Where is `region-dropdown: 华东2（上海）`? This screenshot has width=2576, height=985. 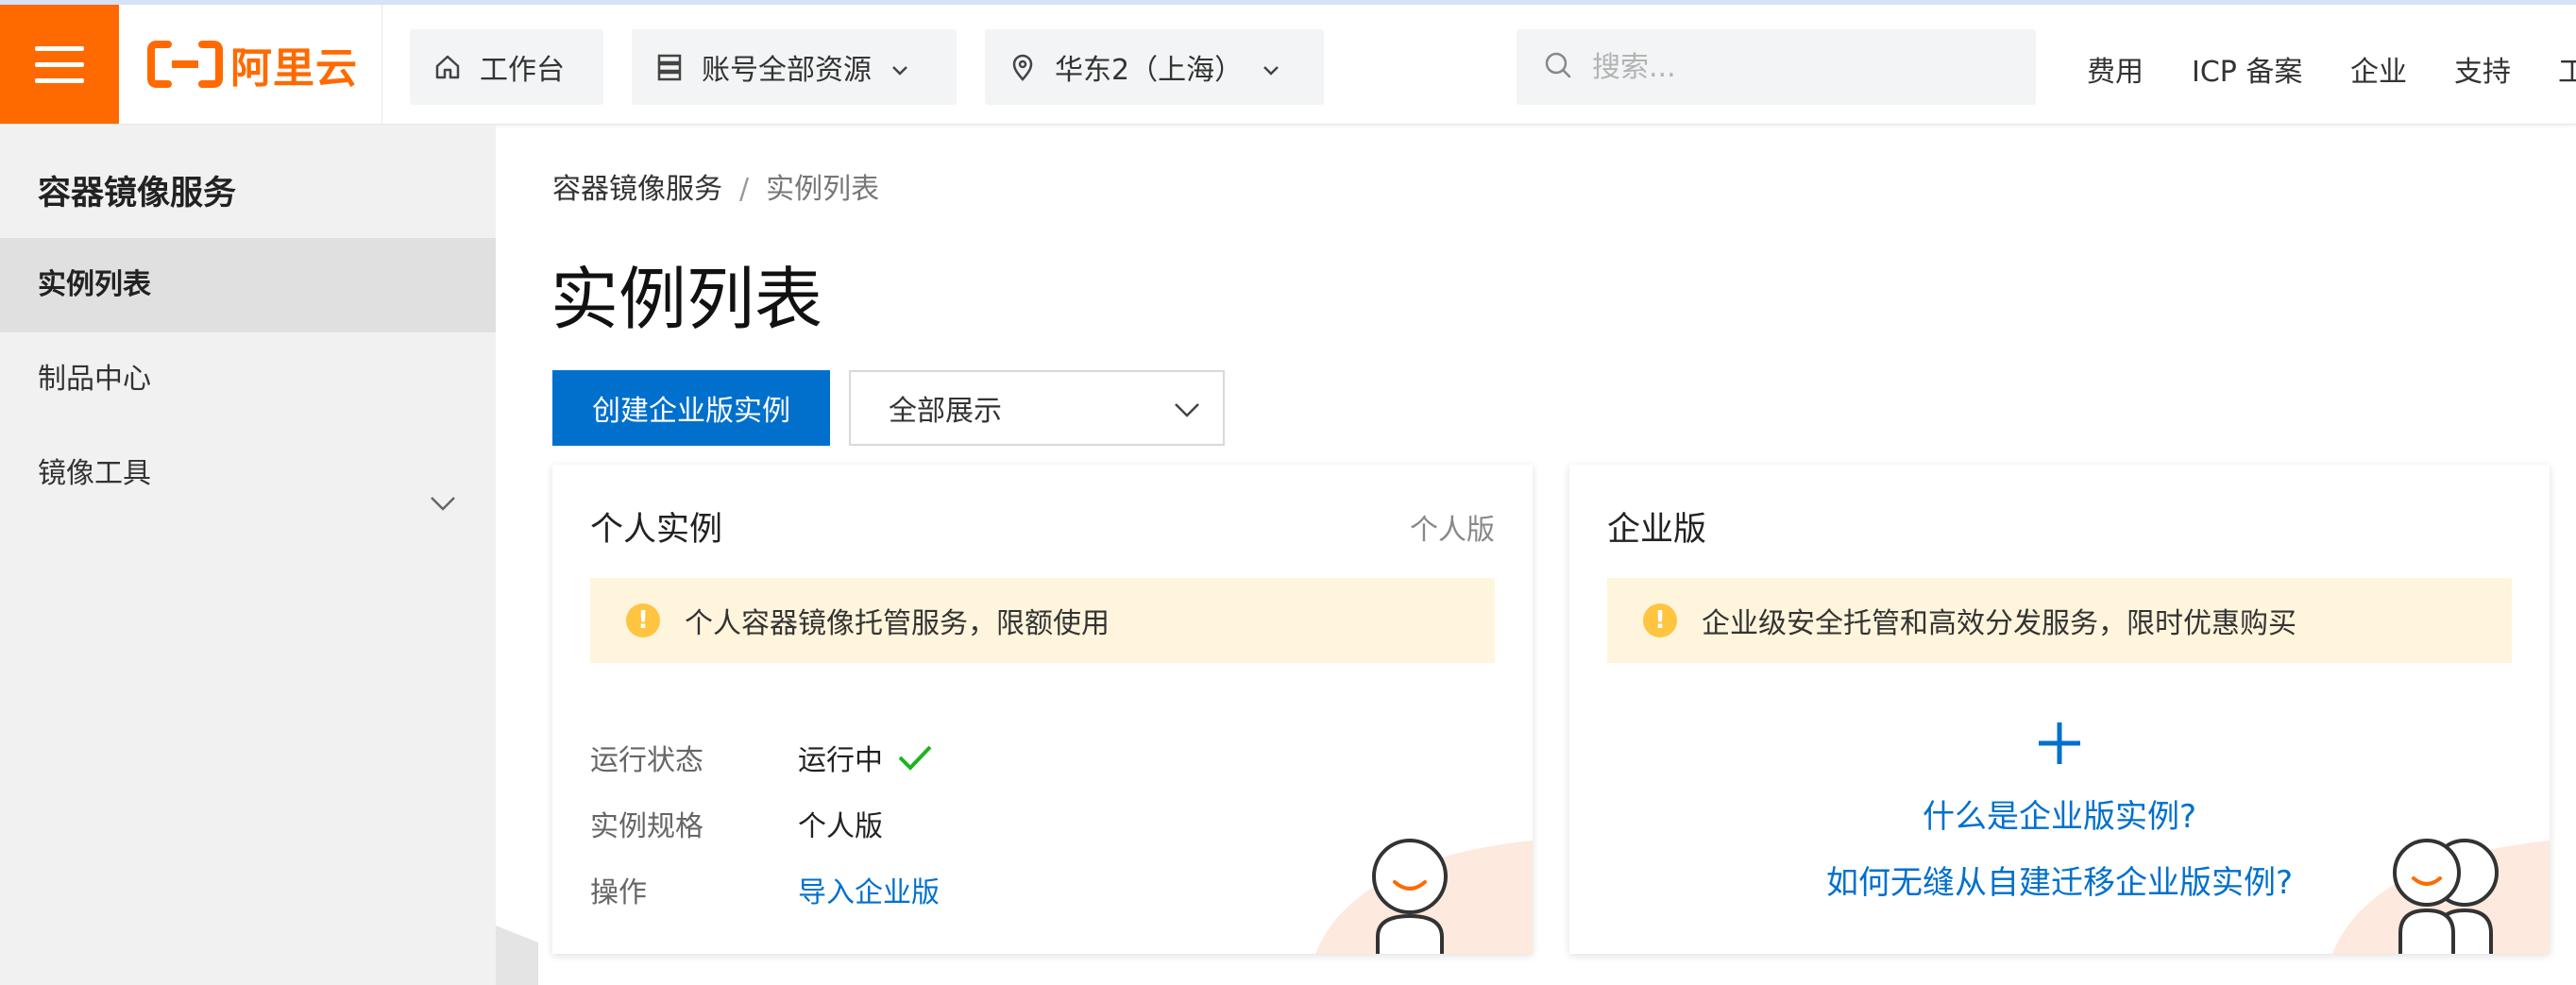 region-dropdown: 华东2（上海） is located at coordinates (1154, 67).